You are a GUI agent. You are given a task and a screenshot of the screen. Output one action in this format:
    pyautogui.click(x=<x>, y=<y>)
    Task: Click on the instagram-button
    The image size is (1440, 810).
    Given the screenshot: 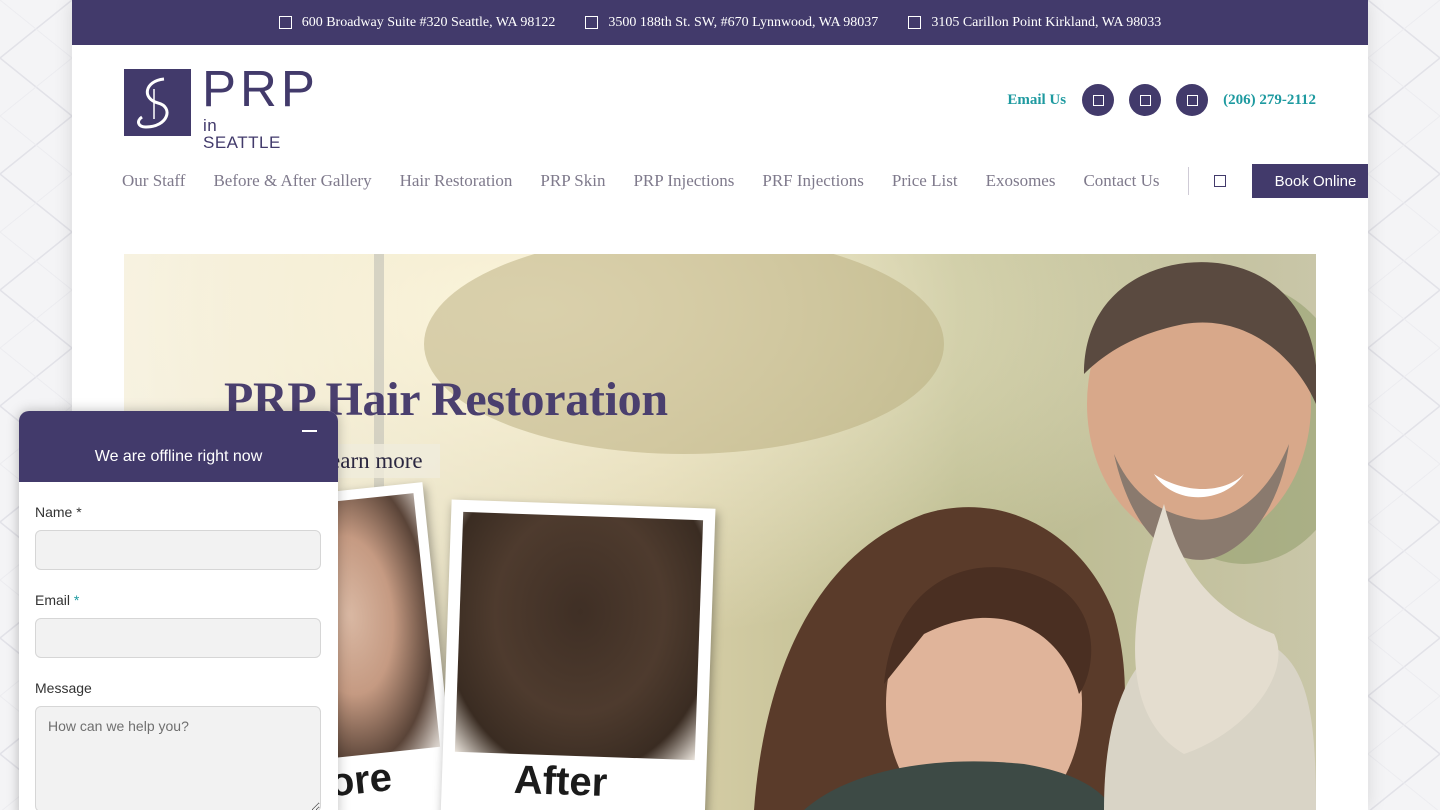 What is the action you would take?
    pyautogui.click(x=1145, y=100)
    